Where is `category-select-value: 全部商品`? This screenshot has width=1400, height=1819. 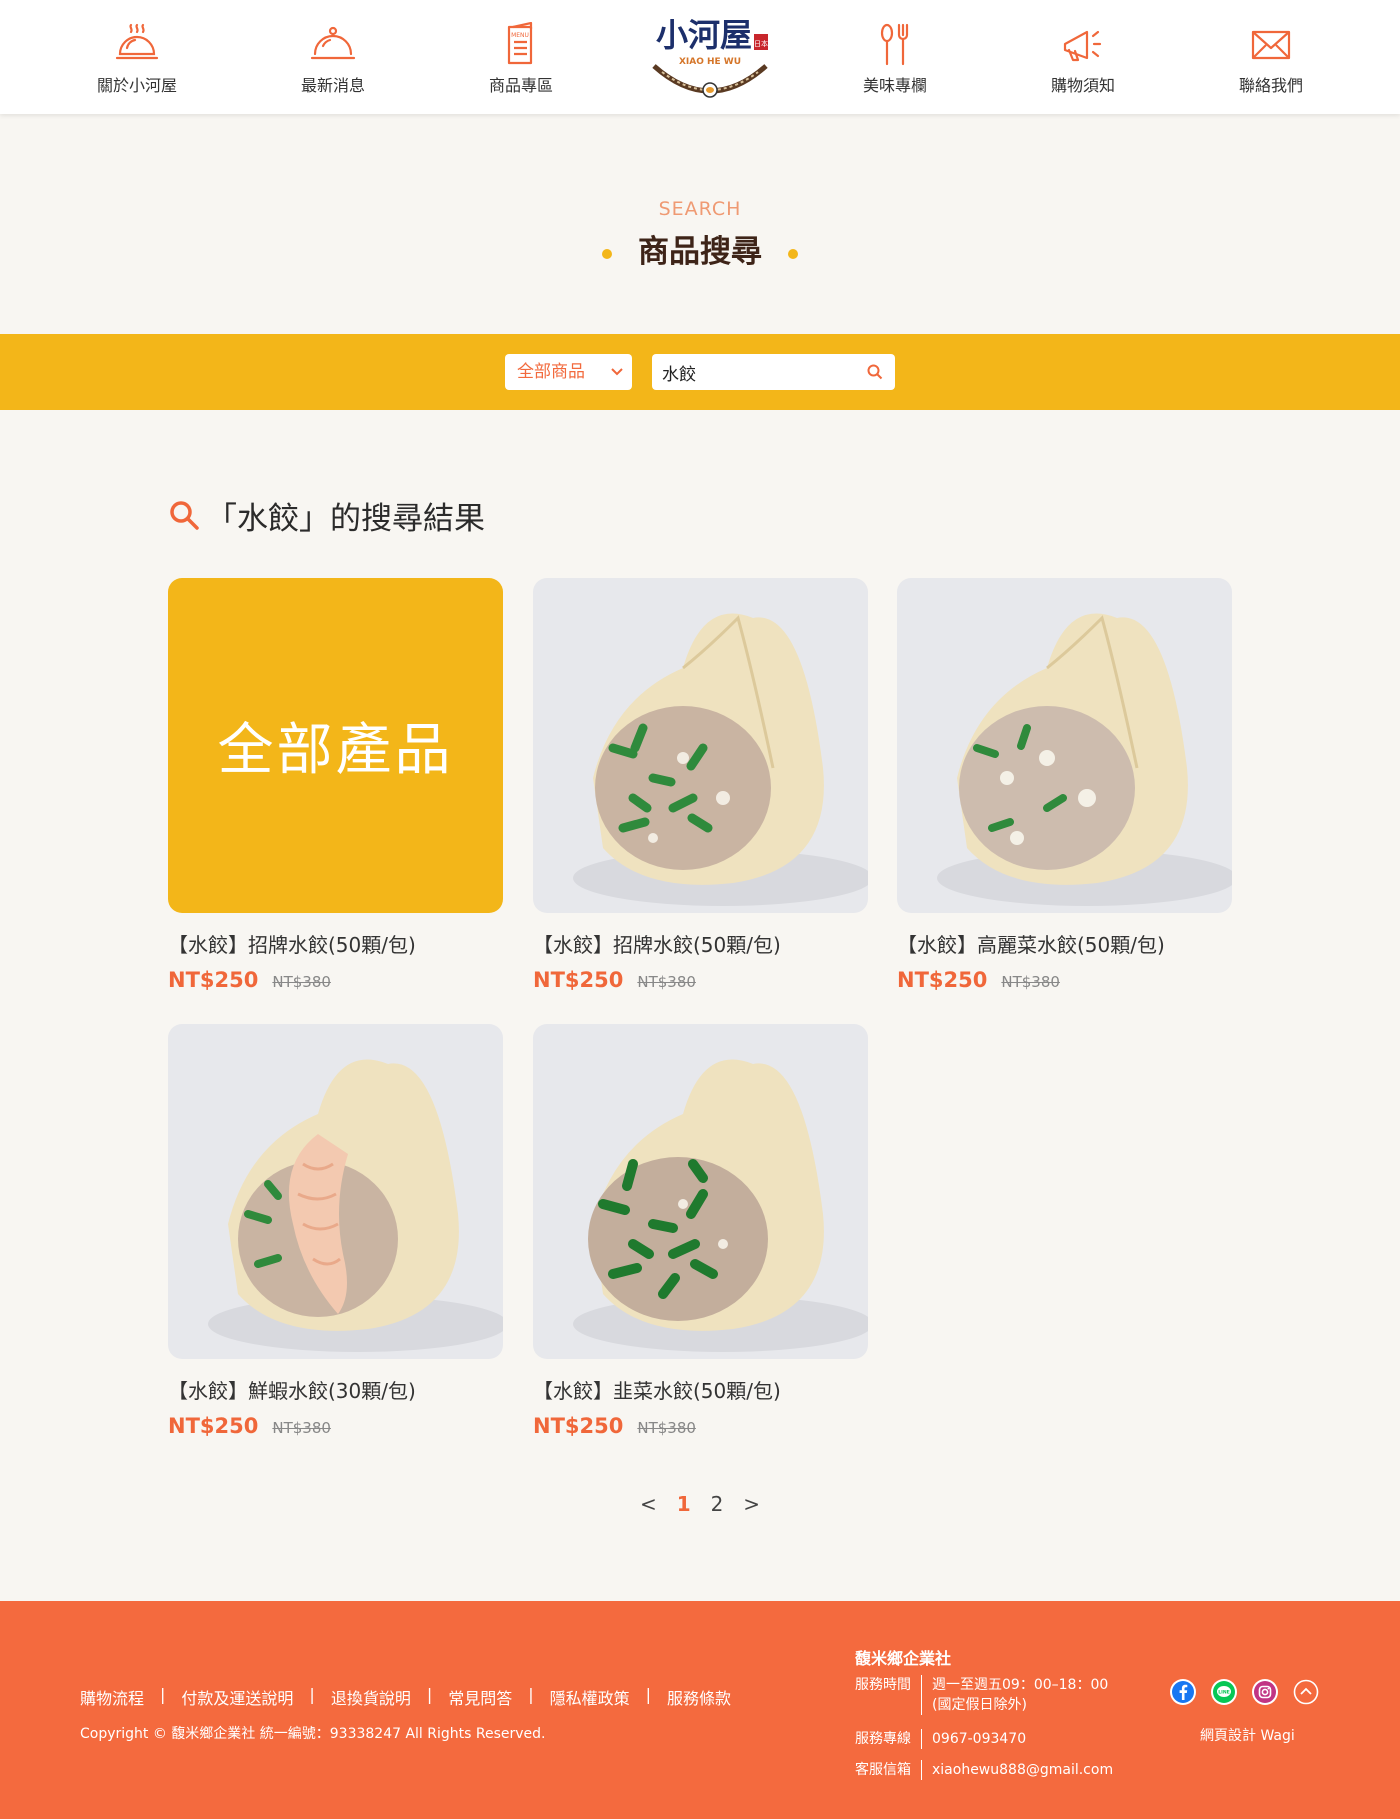
category-select-value: 全部商品 is located at coordinates (551, 372).